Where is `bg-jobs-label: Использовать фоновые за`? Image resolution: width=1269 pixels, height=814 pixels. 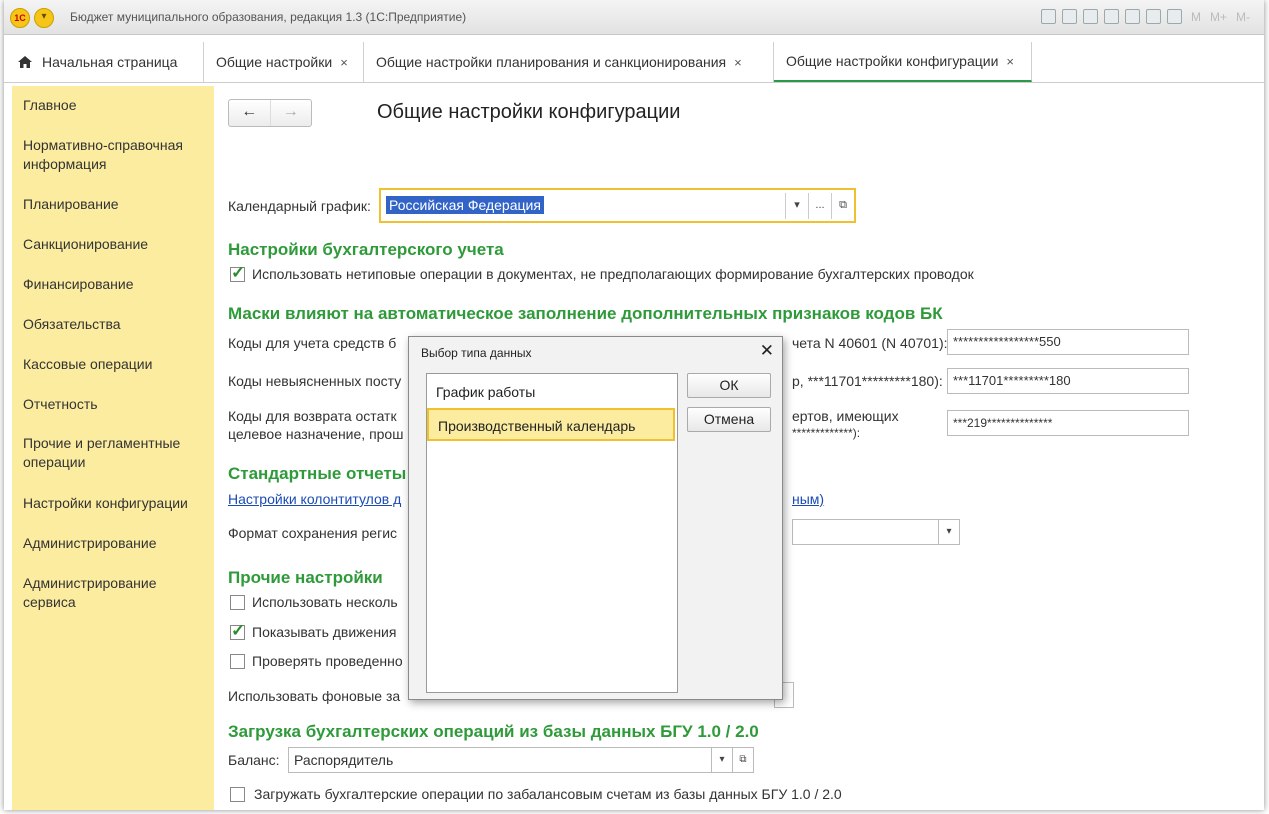
bg-jobs-label: Использовать фоновые за is located at coordinates (314, 696).